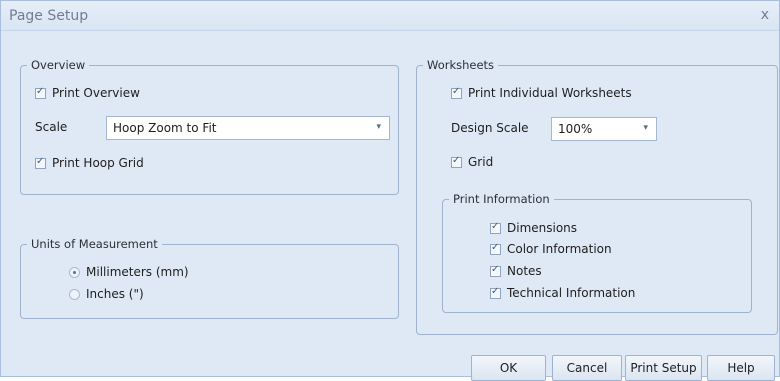  I want to click on millimeters-option: Millimeters (mm), so click(129, 272).